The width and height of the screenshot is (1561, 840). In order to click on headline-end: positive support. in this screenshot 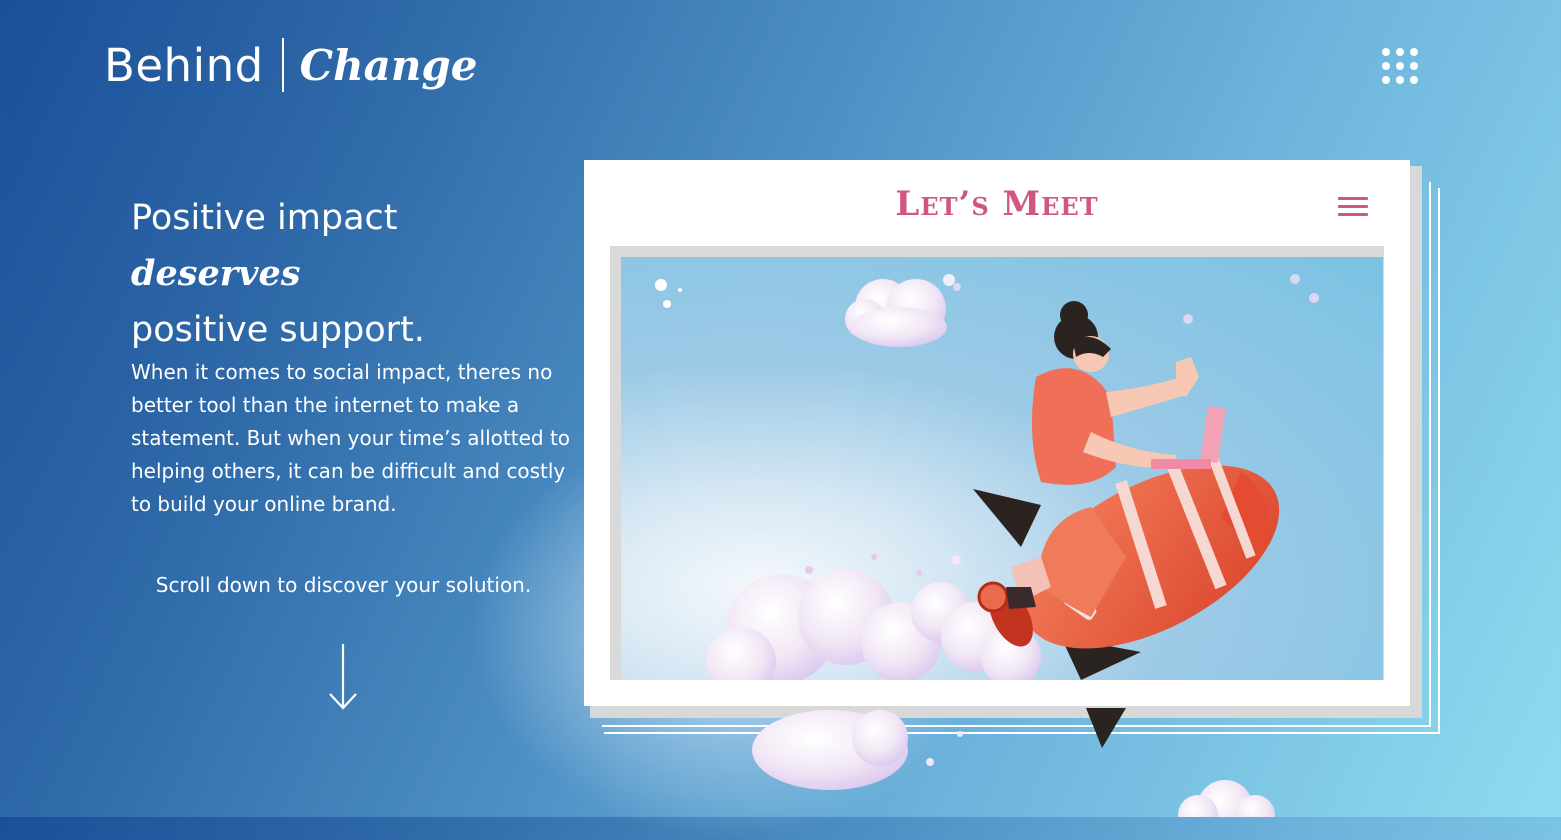, I will do `click(278, 330)`.